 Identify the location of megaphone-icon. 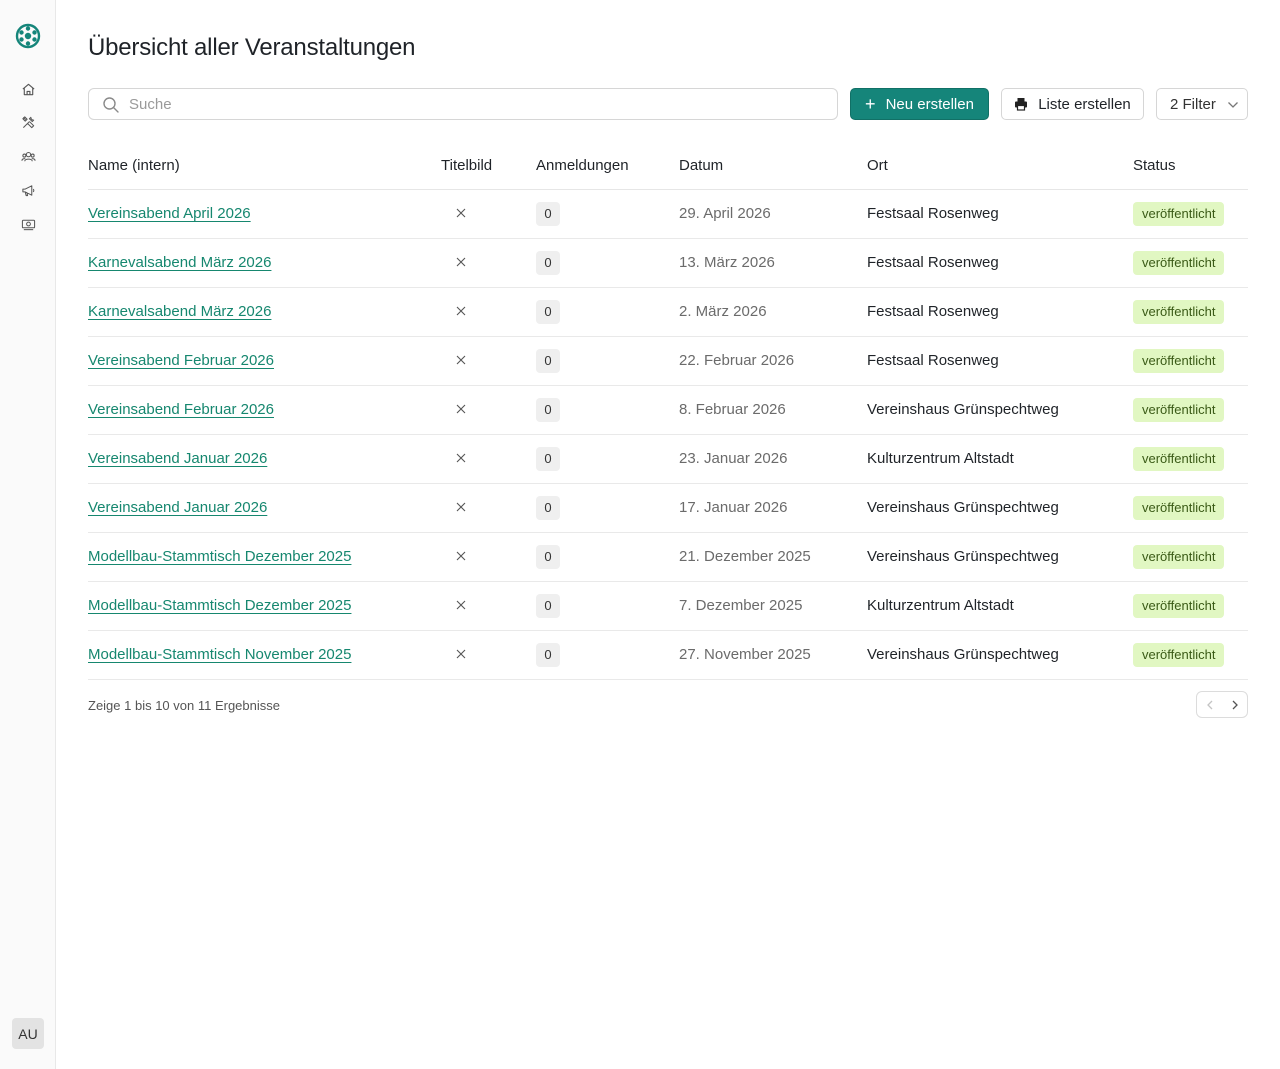
(27, 190).